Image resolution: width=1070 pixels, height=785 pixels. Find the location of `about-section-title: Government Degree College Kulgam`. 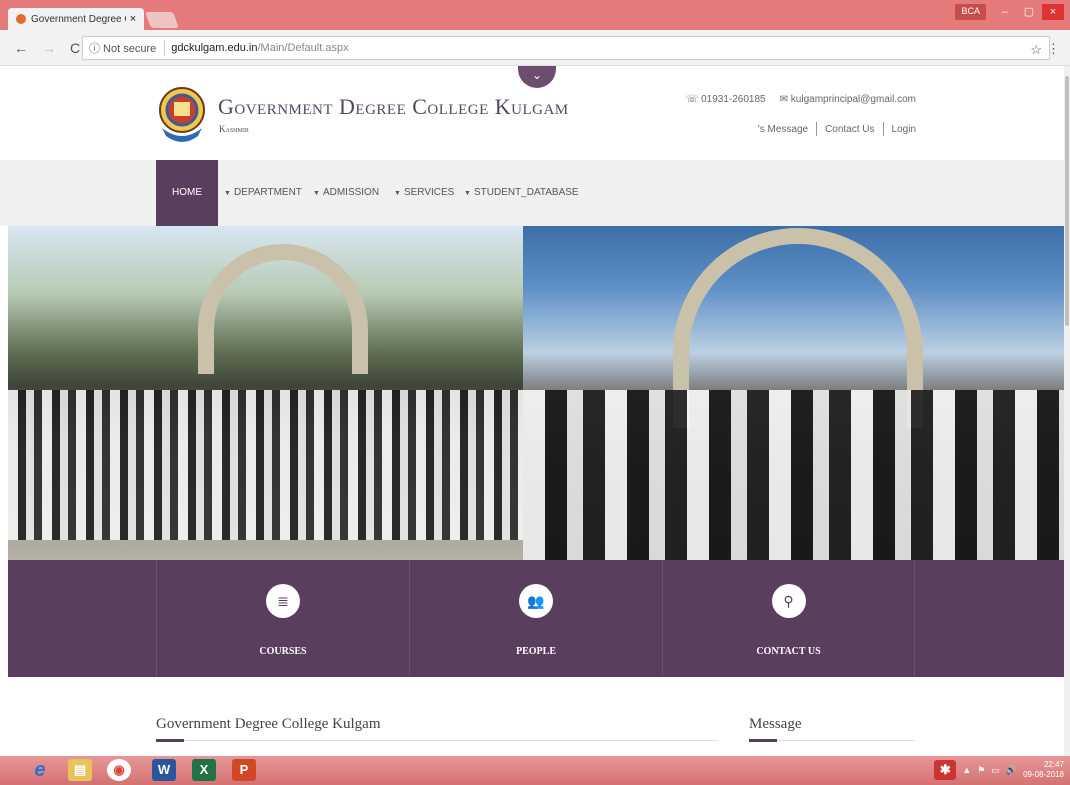

about-section-title: Government Degree College Kulgam is located at coordinates (268, 724).